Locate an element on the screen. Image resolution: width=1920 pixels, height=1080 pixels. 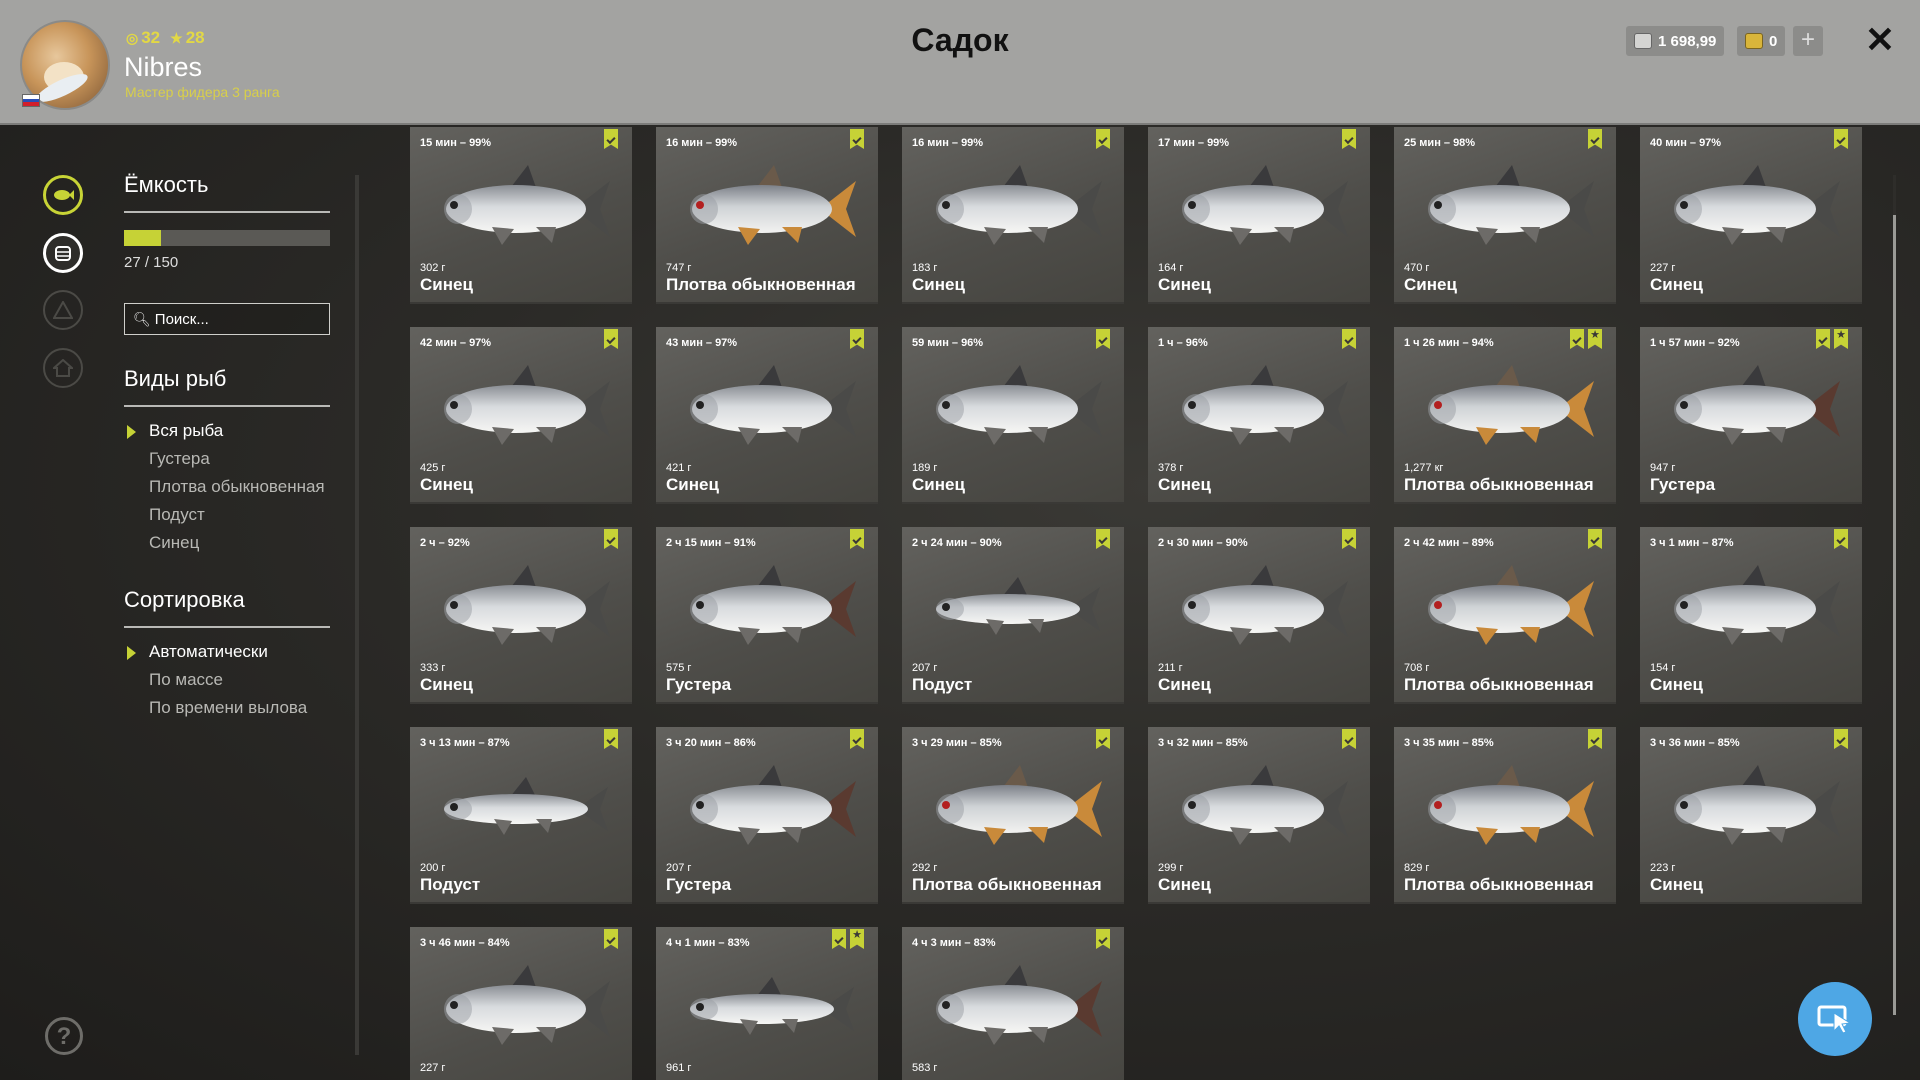
fish-card: 2 ч 30 мин – 90% 211 г Синец is located at coordinates (1259, 615).